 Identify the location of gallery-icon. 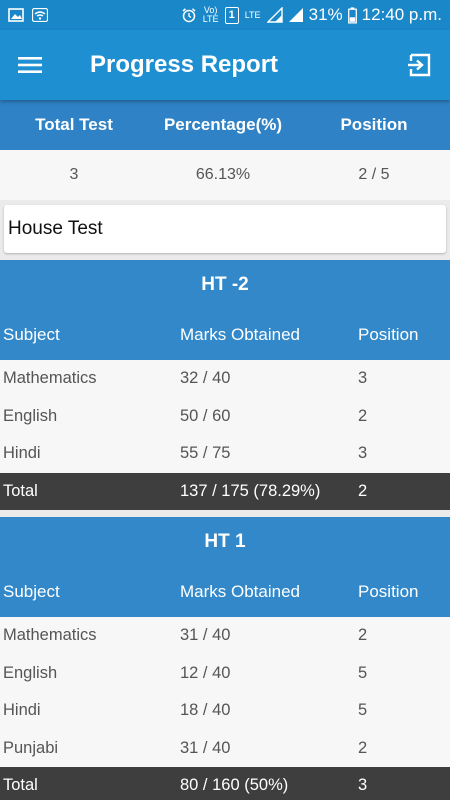
(16, 15).